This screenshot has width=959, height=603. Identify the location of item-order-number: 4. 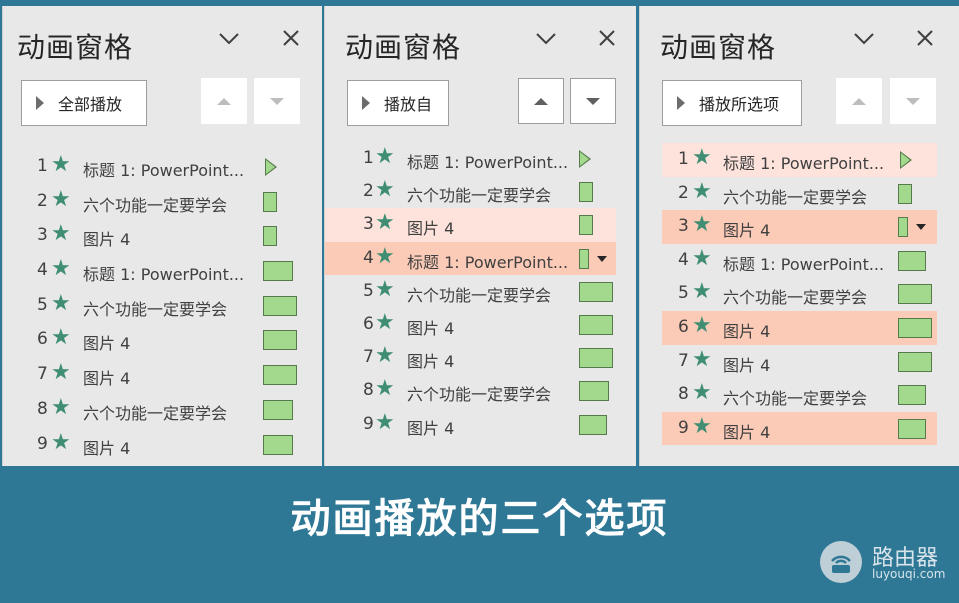
(368, 257).